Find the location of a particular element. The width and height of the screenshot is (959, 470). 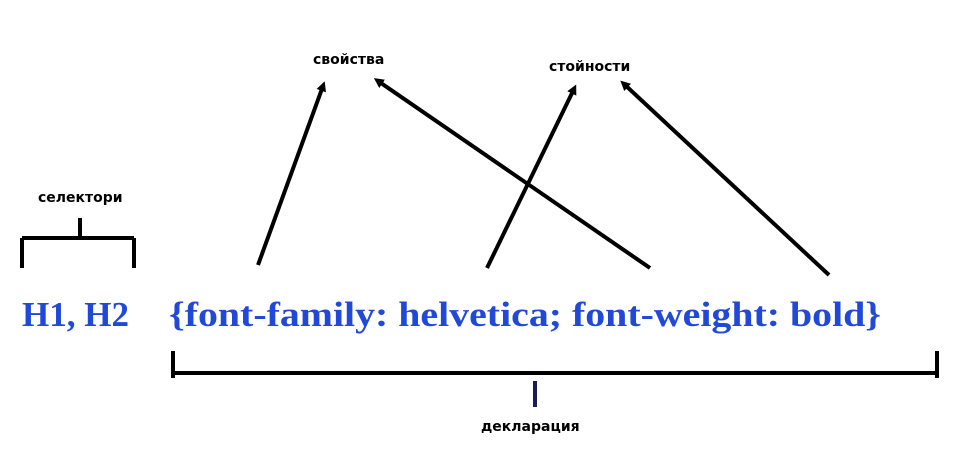

selectors-bracket is located at coordinates (78, 243).